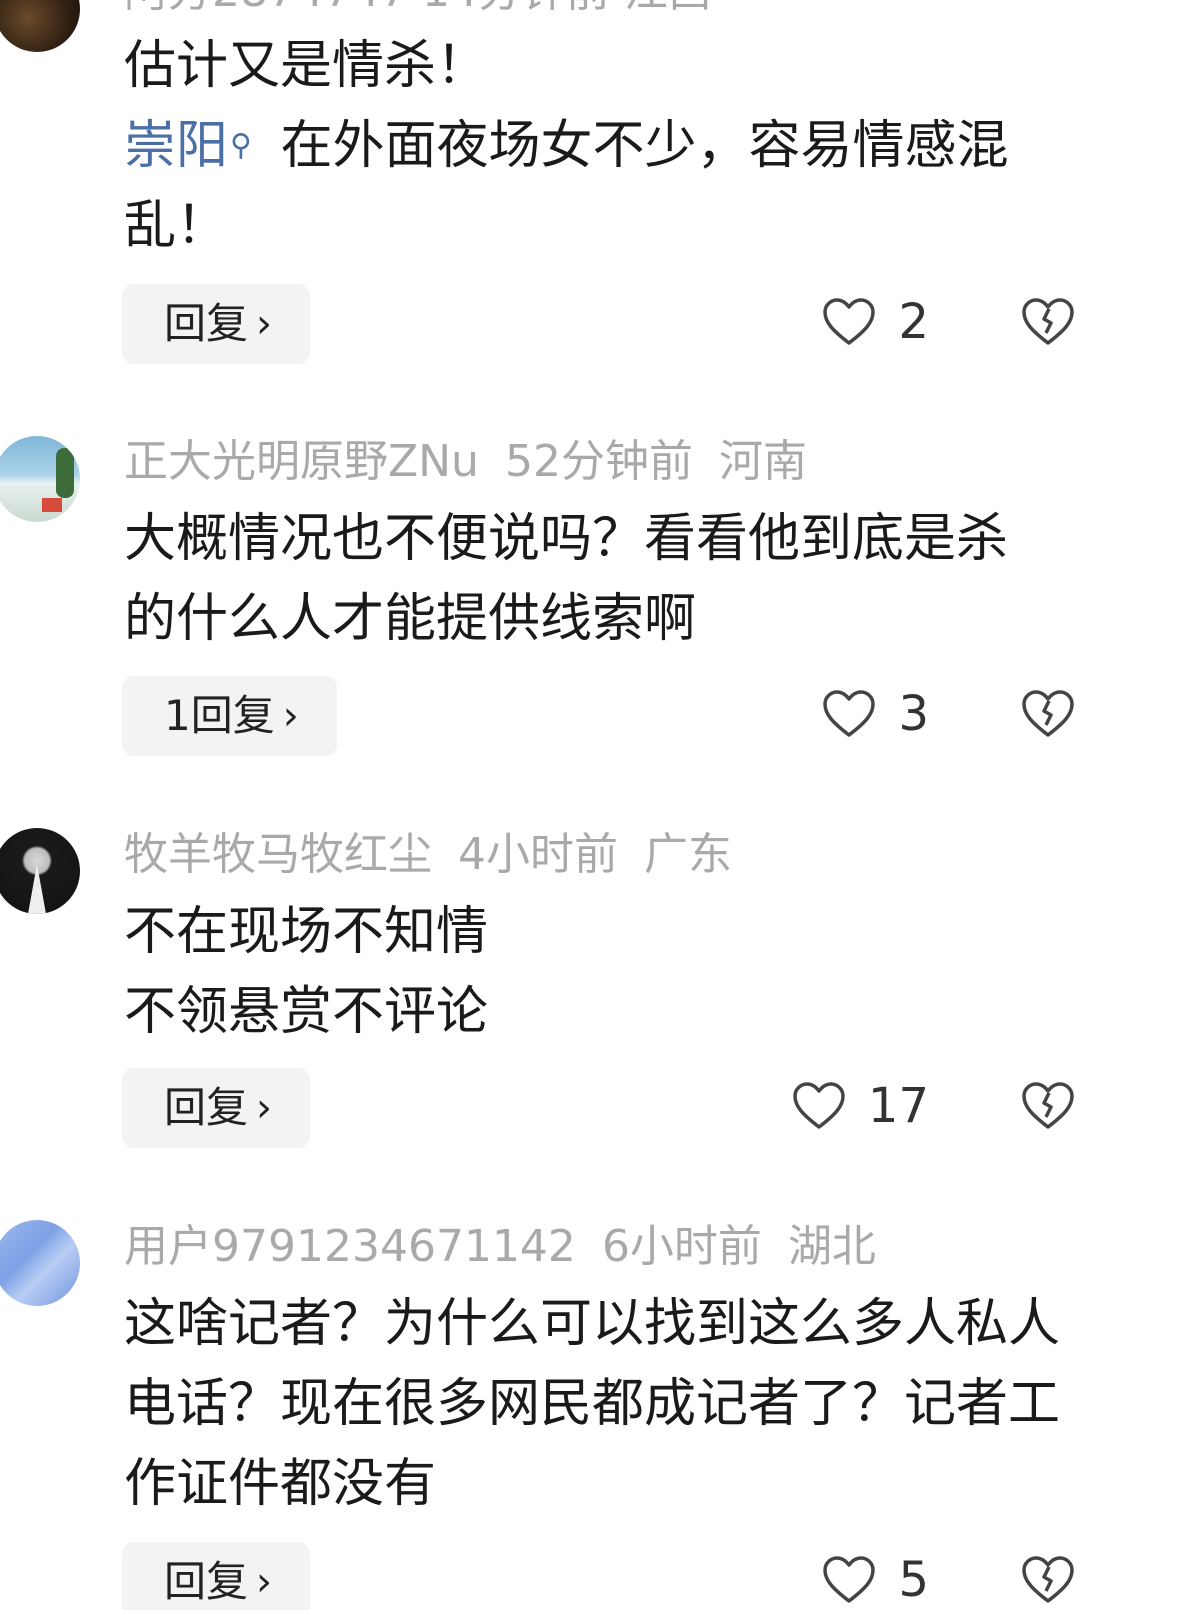 The width and height of the screenshot is (1181, 1610). I want to click on username: 牧羊牧马牧红尘, so click(278, 854).